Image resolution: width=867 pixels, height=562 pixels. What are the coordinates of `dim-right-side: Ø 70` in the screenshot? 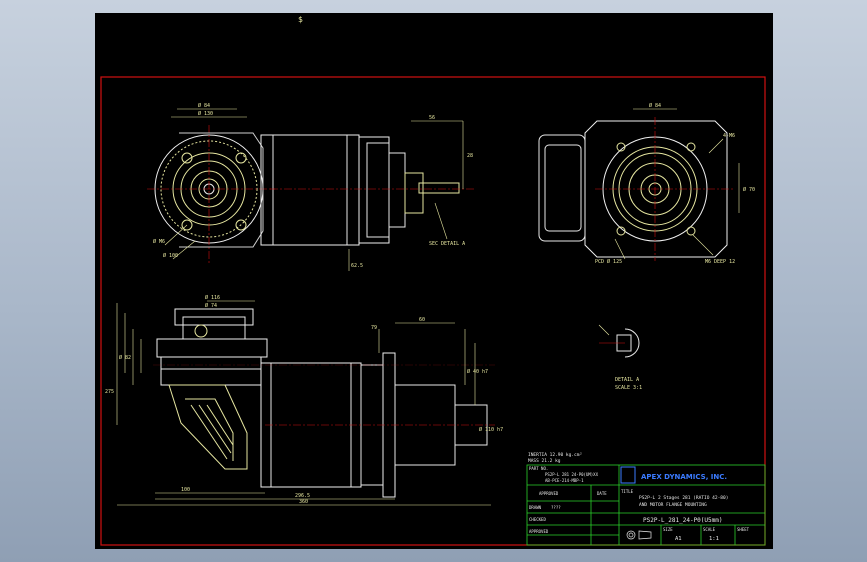 It's located at (749, 189).